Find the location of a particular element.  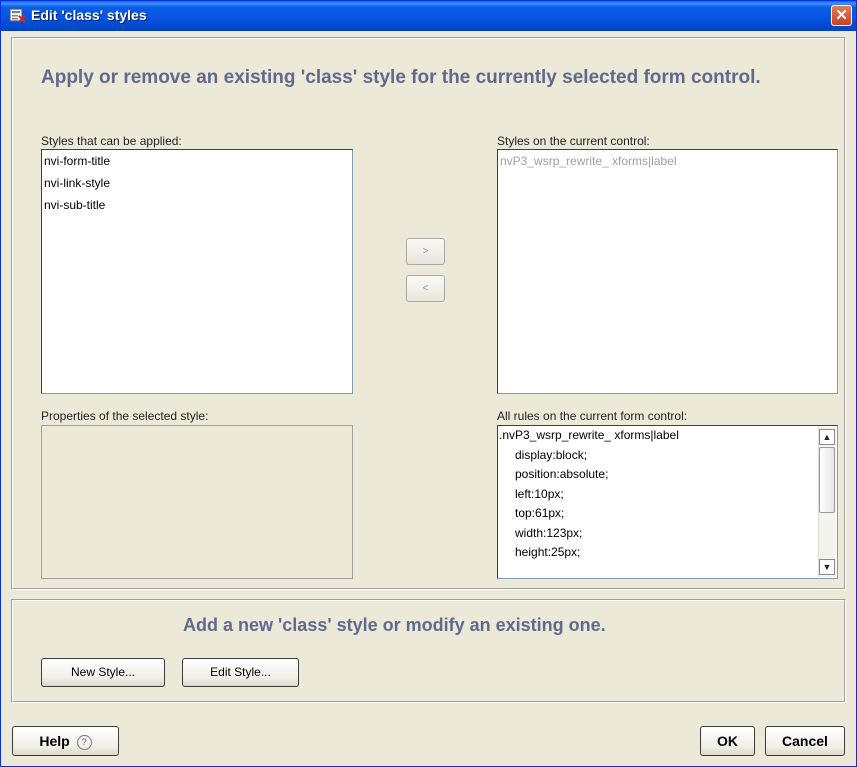

chevron-down-icon: ▼ is located at coordinates (827, 567).